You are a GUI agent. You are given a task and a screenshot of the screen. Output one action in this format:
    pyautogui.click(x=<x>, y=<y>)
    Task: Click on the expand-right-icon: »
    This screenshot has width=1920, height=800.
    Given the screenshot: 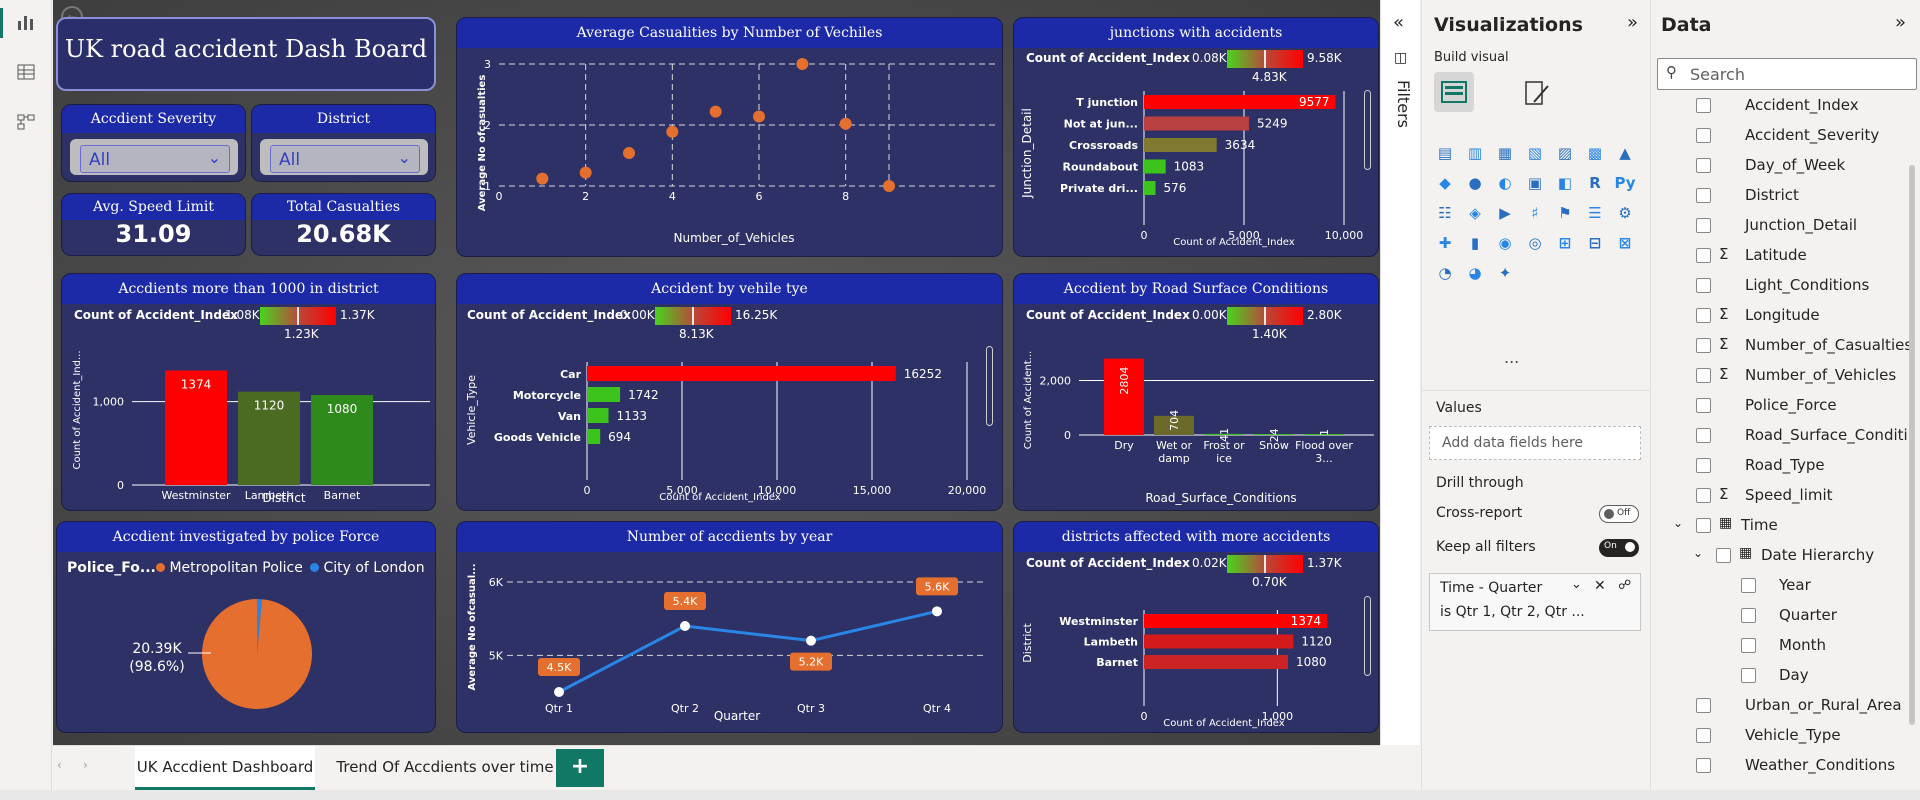 What is the action you would take?
    pyautogui.click(x=1632, y=22)
    